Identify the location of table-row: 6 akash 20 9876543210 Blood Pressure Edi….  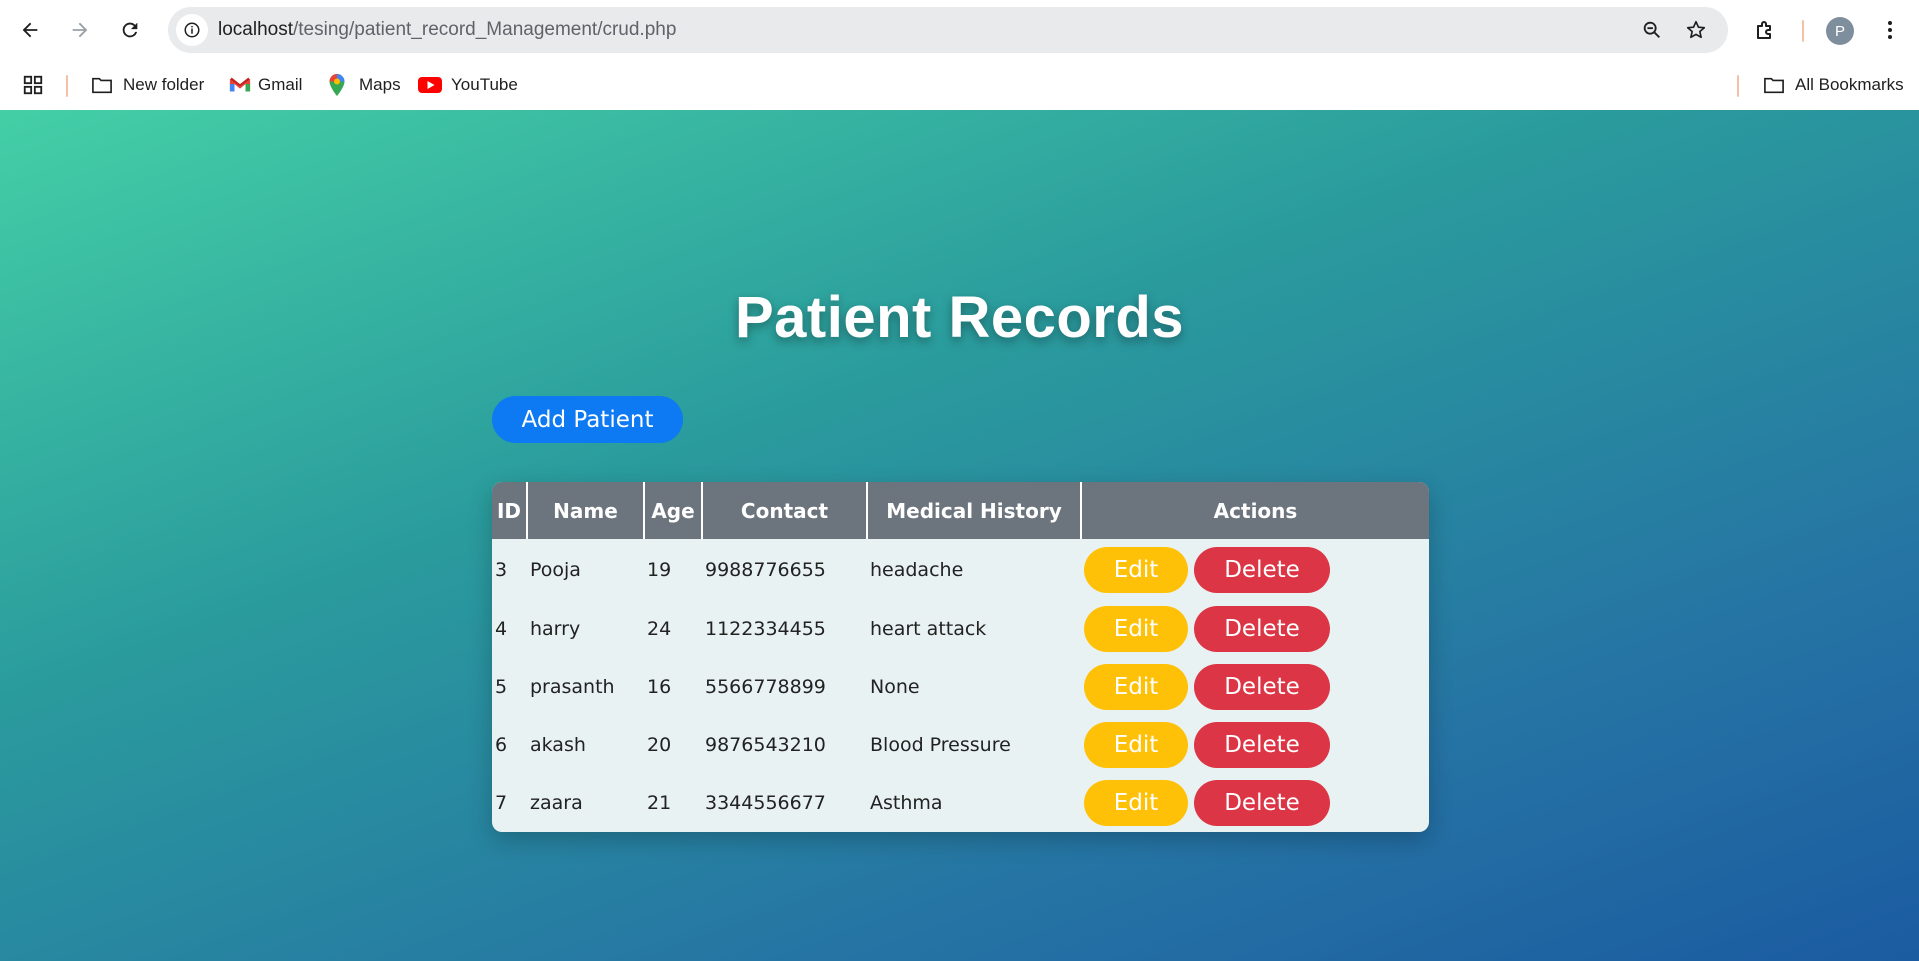
(960, 745).